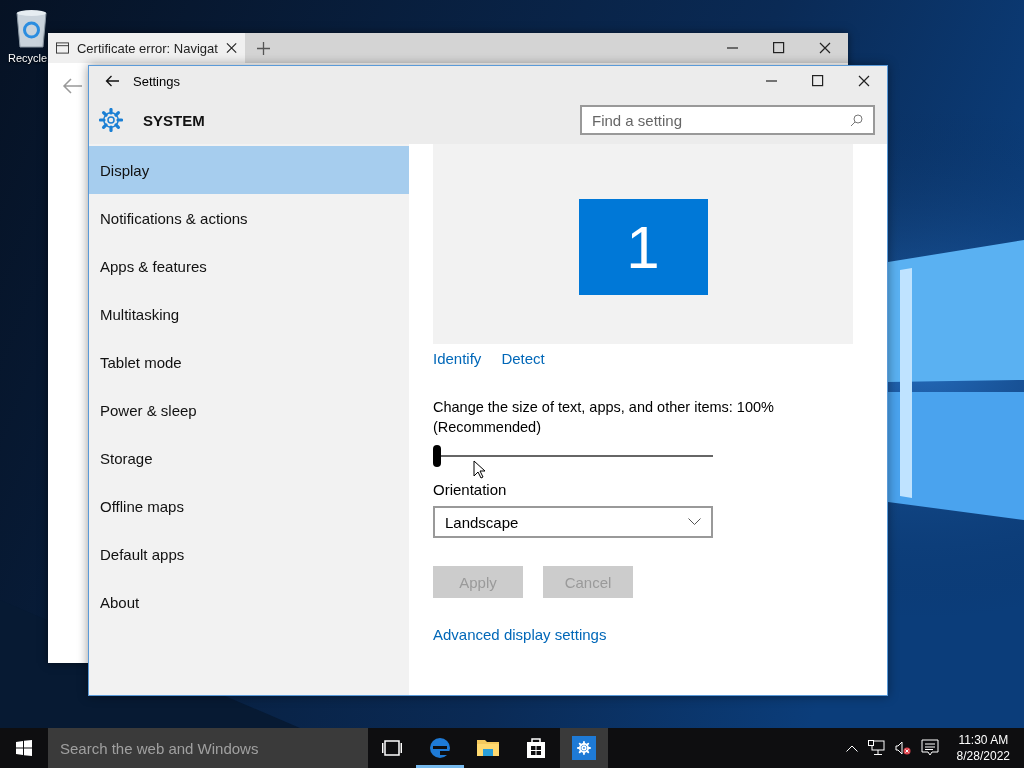 Image resolution: width=1024 pixels, height=768 pixels. I want to click on page-icon, so click(62, 48).